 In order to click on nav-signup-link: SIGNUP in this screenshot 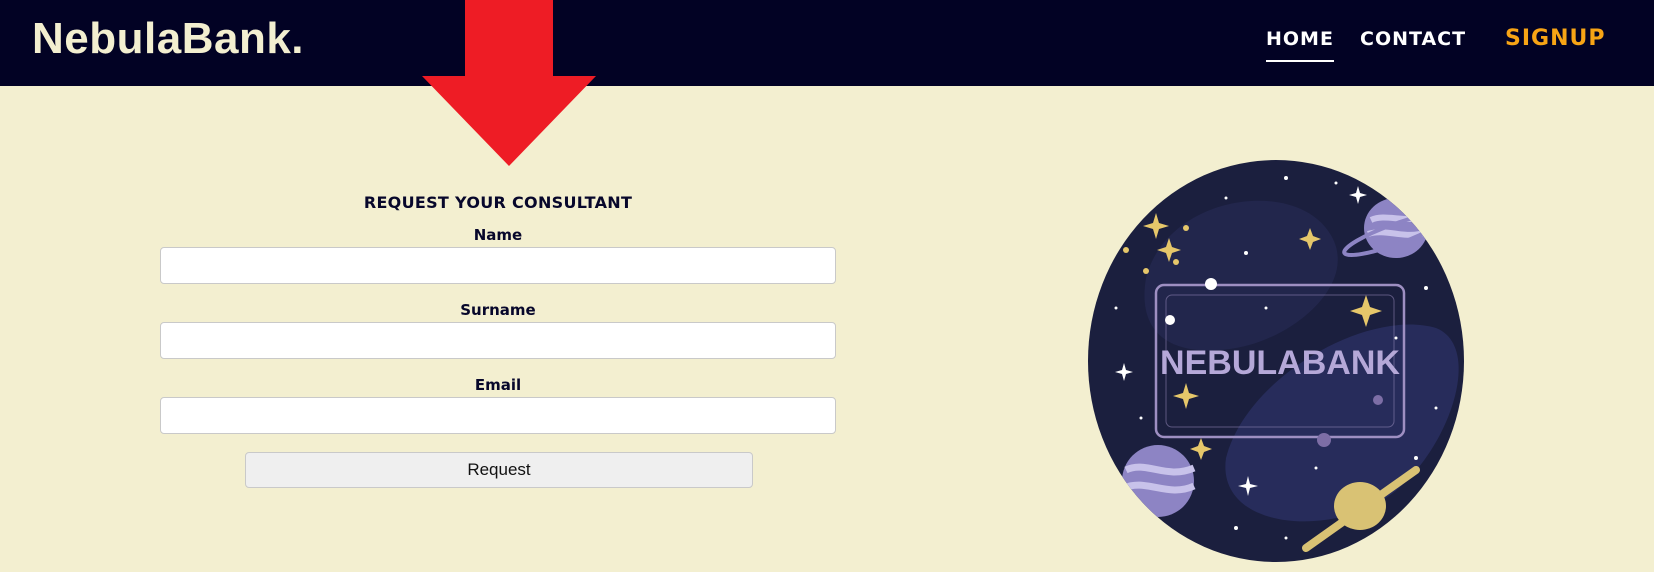, I will do `click(1555, 38)`.